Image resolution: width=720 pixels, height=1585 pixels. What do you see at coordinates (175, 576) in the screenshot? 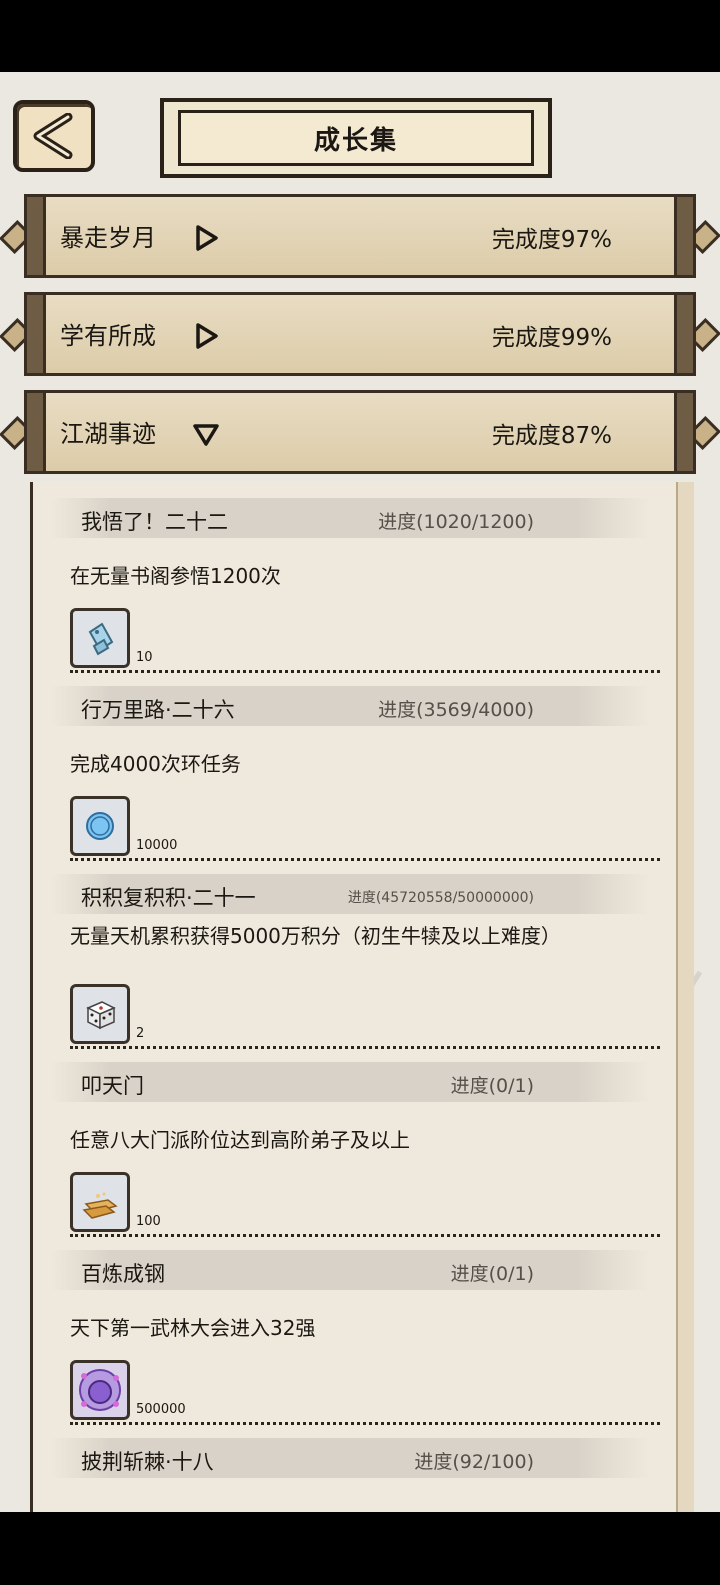
I see `achievement-desc: 在无量书阁参悟1200次` at bounding box center [175, 576].